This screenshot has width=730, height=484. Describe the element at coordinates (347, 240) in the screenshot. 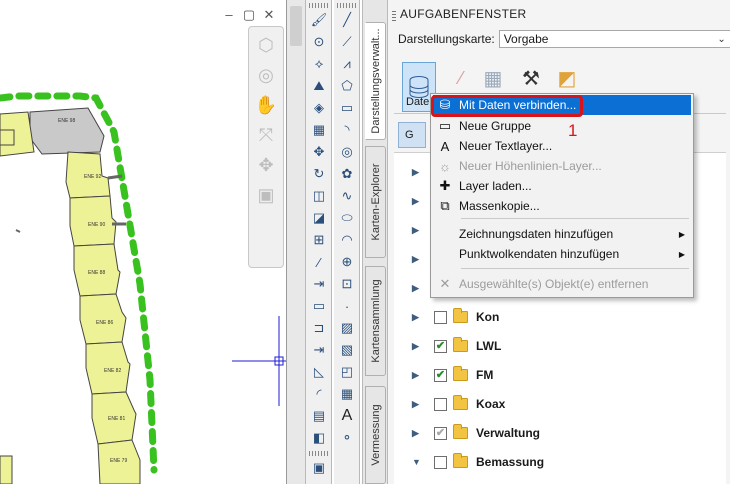

I see `ellipse-arc-icon: ◠` at that location.